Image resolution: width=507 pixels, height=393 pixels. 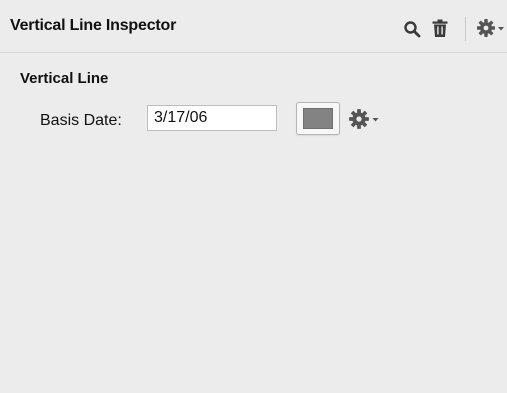 I want to click on gear-menu-button, so click(x=491, y=28).